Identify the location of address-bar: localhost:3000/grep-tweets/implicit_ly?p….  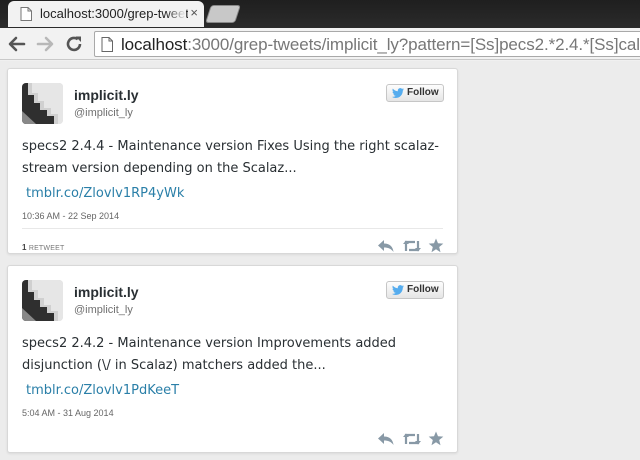
(367, 44).